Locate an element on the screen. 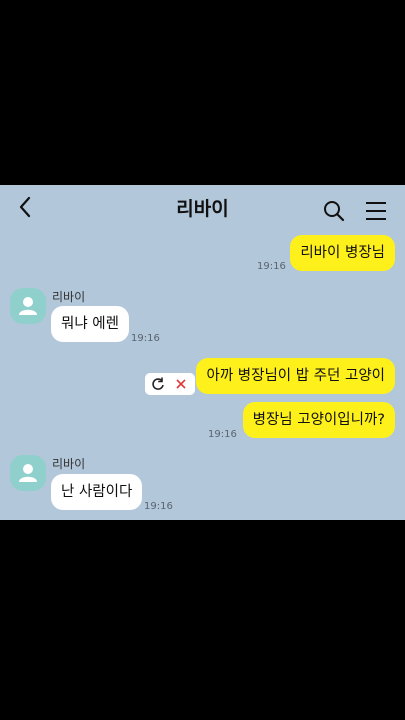  close-icon is located at coordinates (181, 384).